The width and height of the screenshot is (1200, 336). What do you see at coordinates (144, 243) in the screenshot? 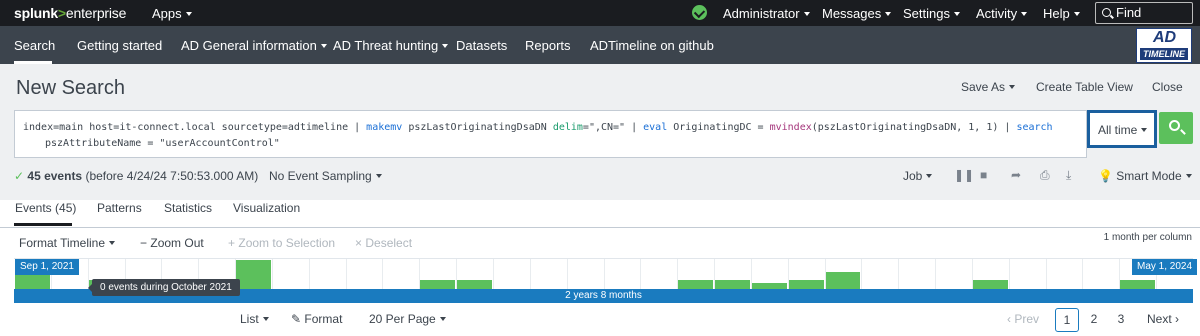
I see `minus-icon: −` at bounding box center [144, 243].